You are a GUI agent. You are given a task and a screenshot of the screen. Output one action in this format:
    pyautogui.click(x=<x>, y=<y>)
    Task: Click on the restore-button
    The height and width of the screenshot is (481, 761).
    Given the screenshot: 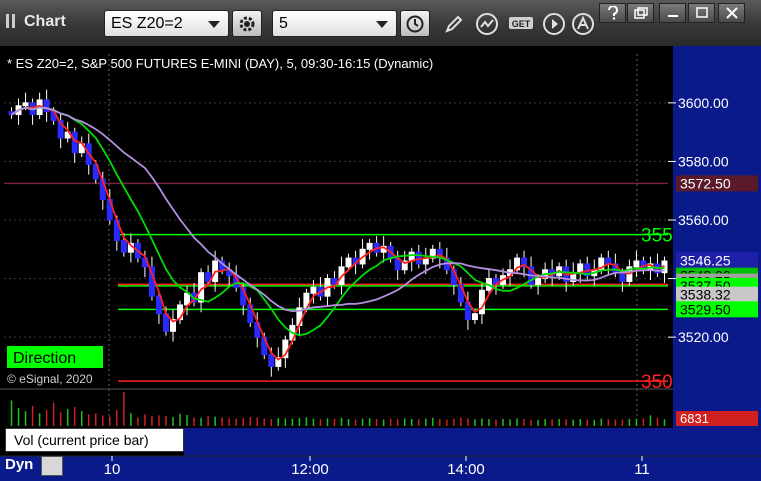 What is the action you would take?
    pyautogui.click(x=640, y=13)
    